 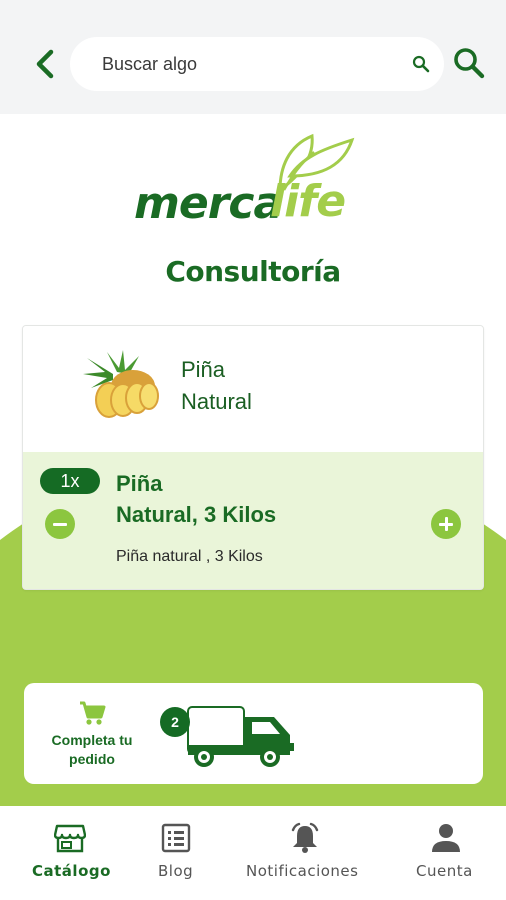 What do you see at coordinates (71, 871) in the screenshot?
I see `nav-label-catalogo: Catálogo` at bounding box center [71, 871].